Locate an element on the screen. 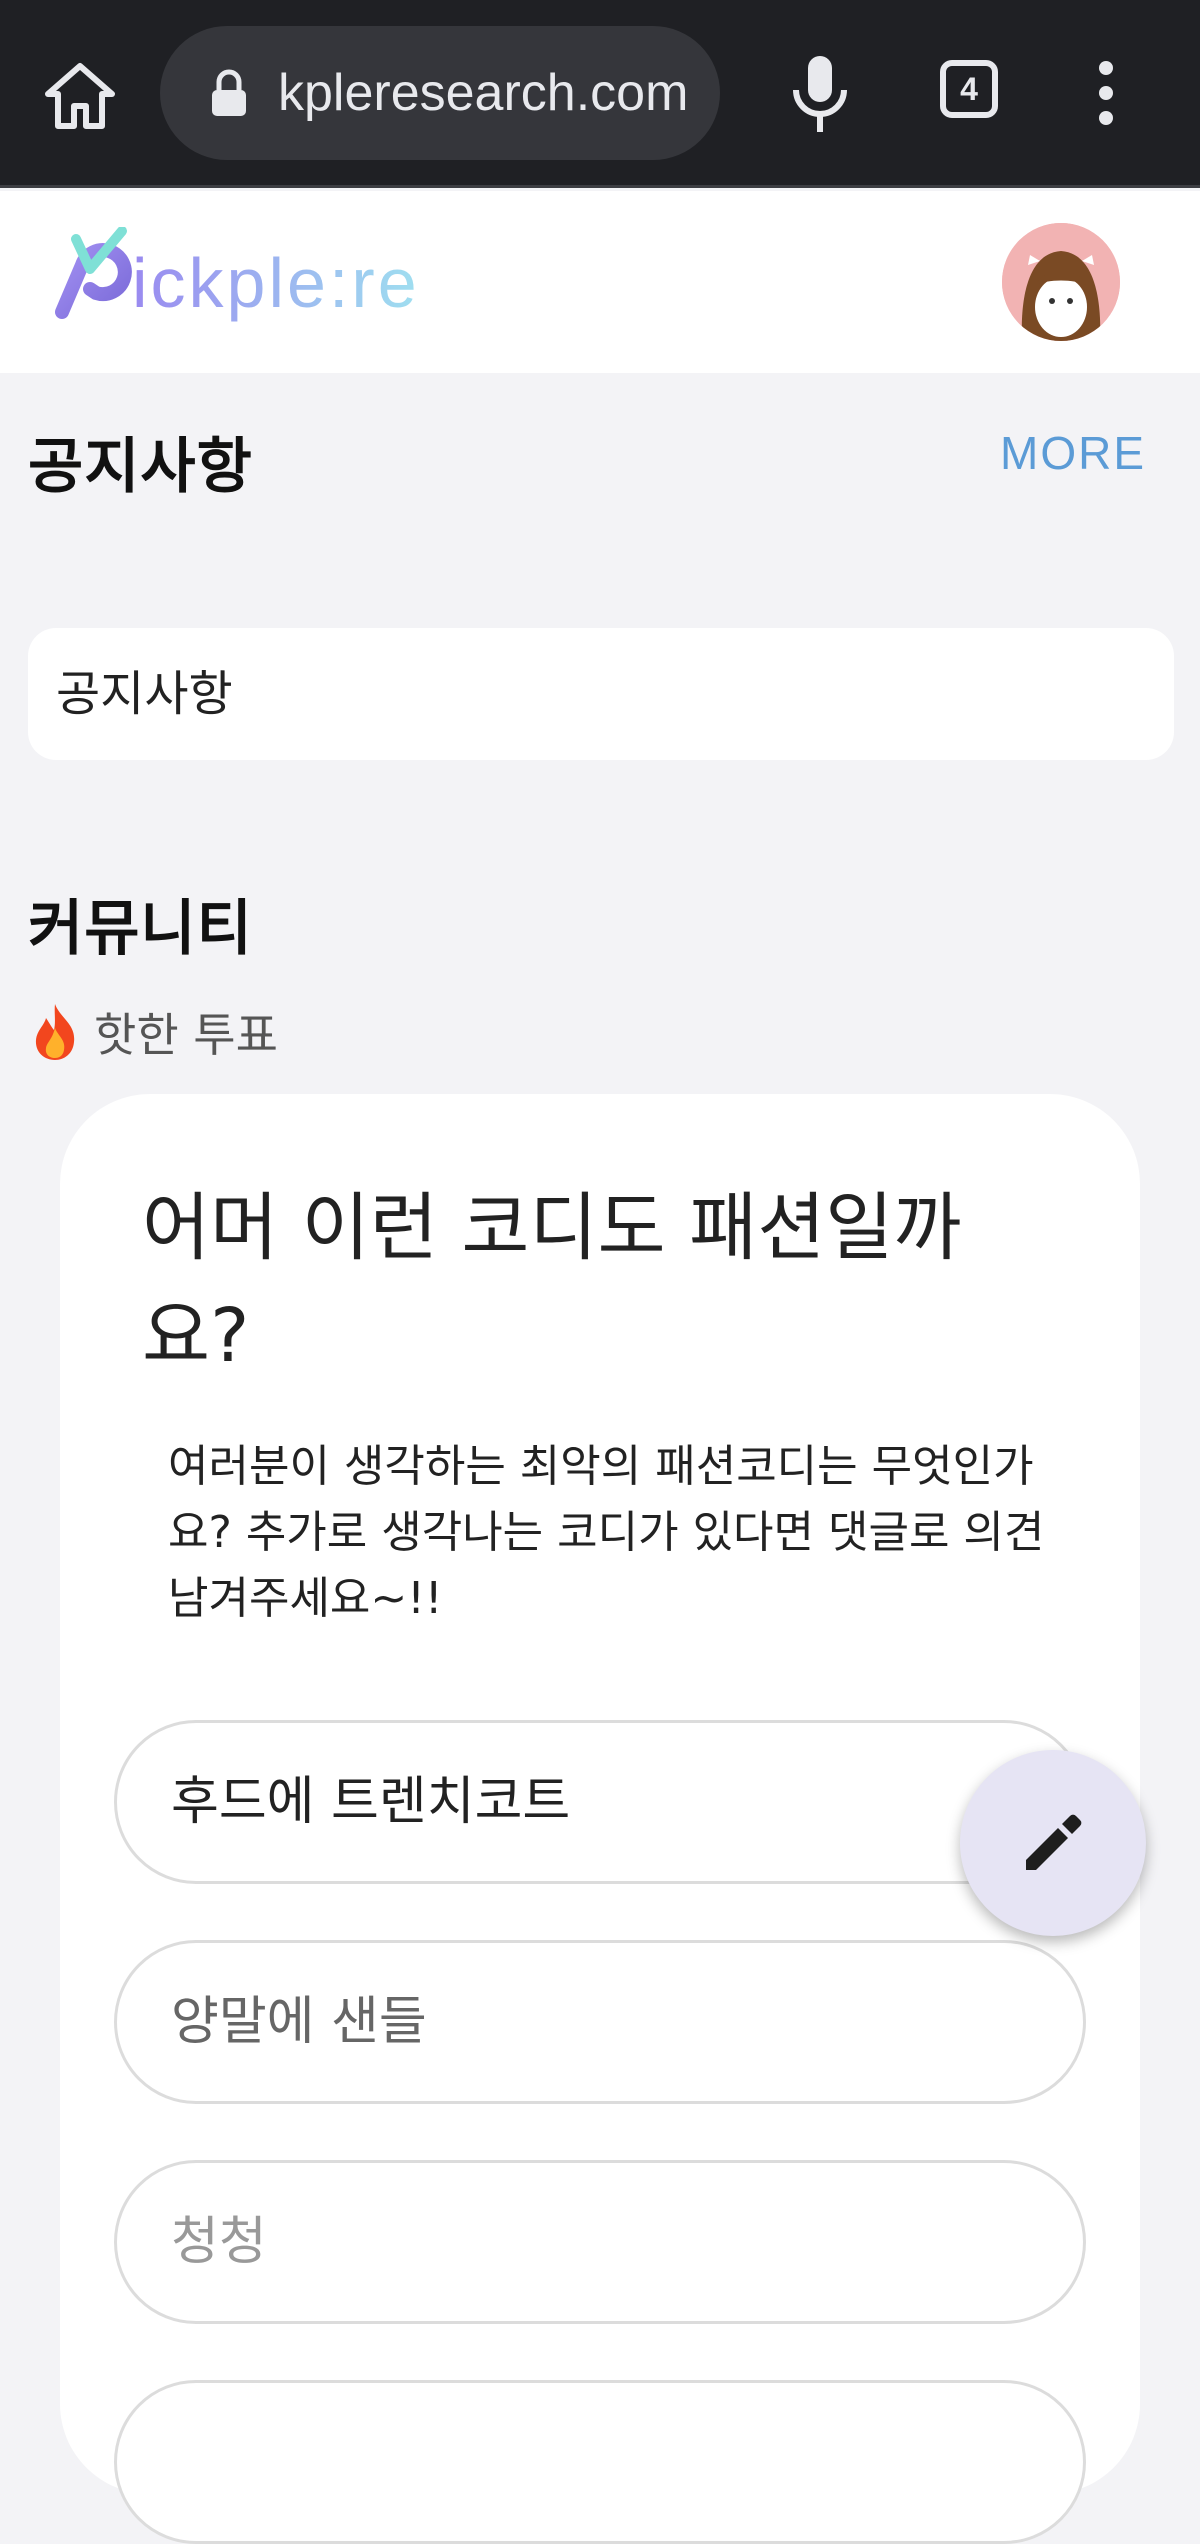 Image resolution: width=1200 pixels, height=2544 pixels. poll-option: 청청 is located at coordinates (600, 2242).